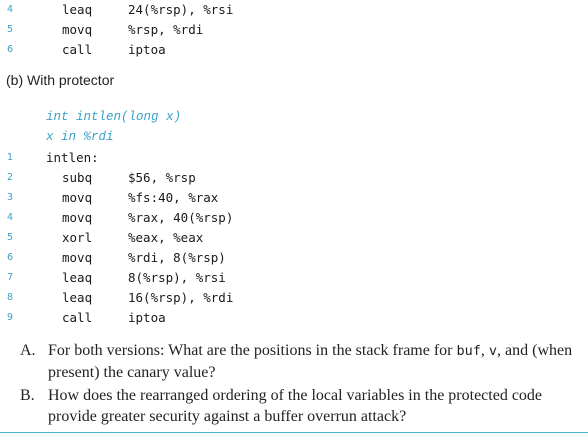 Image resolution: width=588 pixels, height=439 pixels. I want to click on line-number: 8, so click(10, 297).